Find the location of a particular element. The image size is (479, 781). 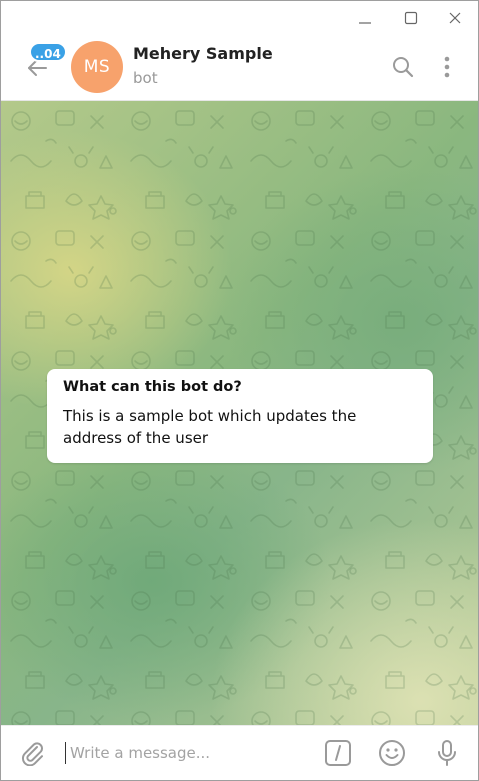

chat-subtitle: bot is located at coordinates (145, 78).